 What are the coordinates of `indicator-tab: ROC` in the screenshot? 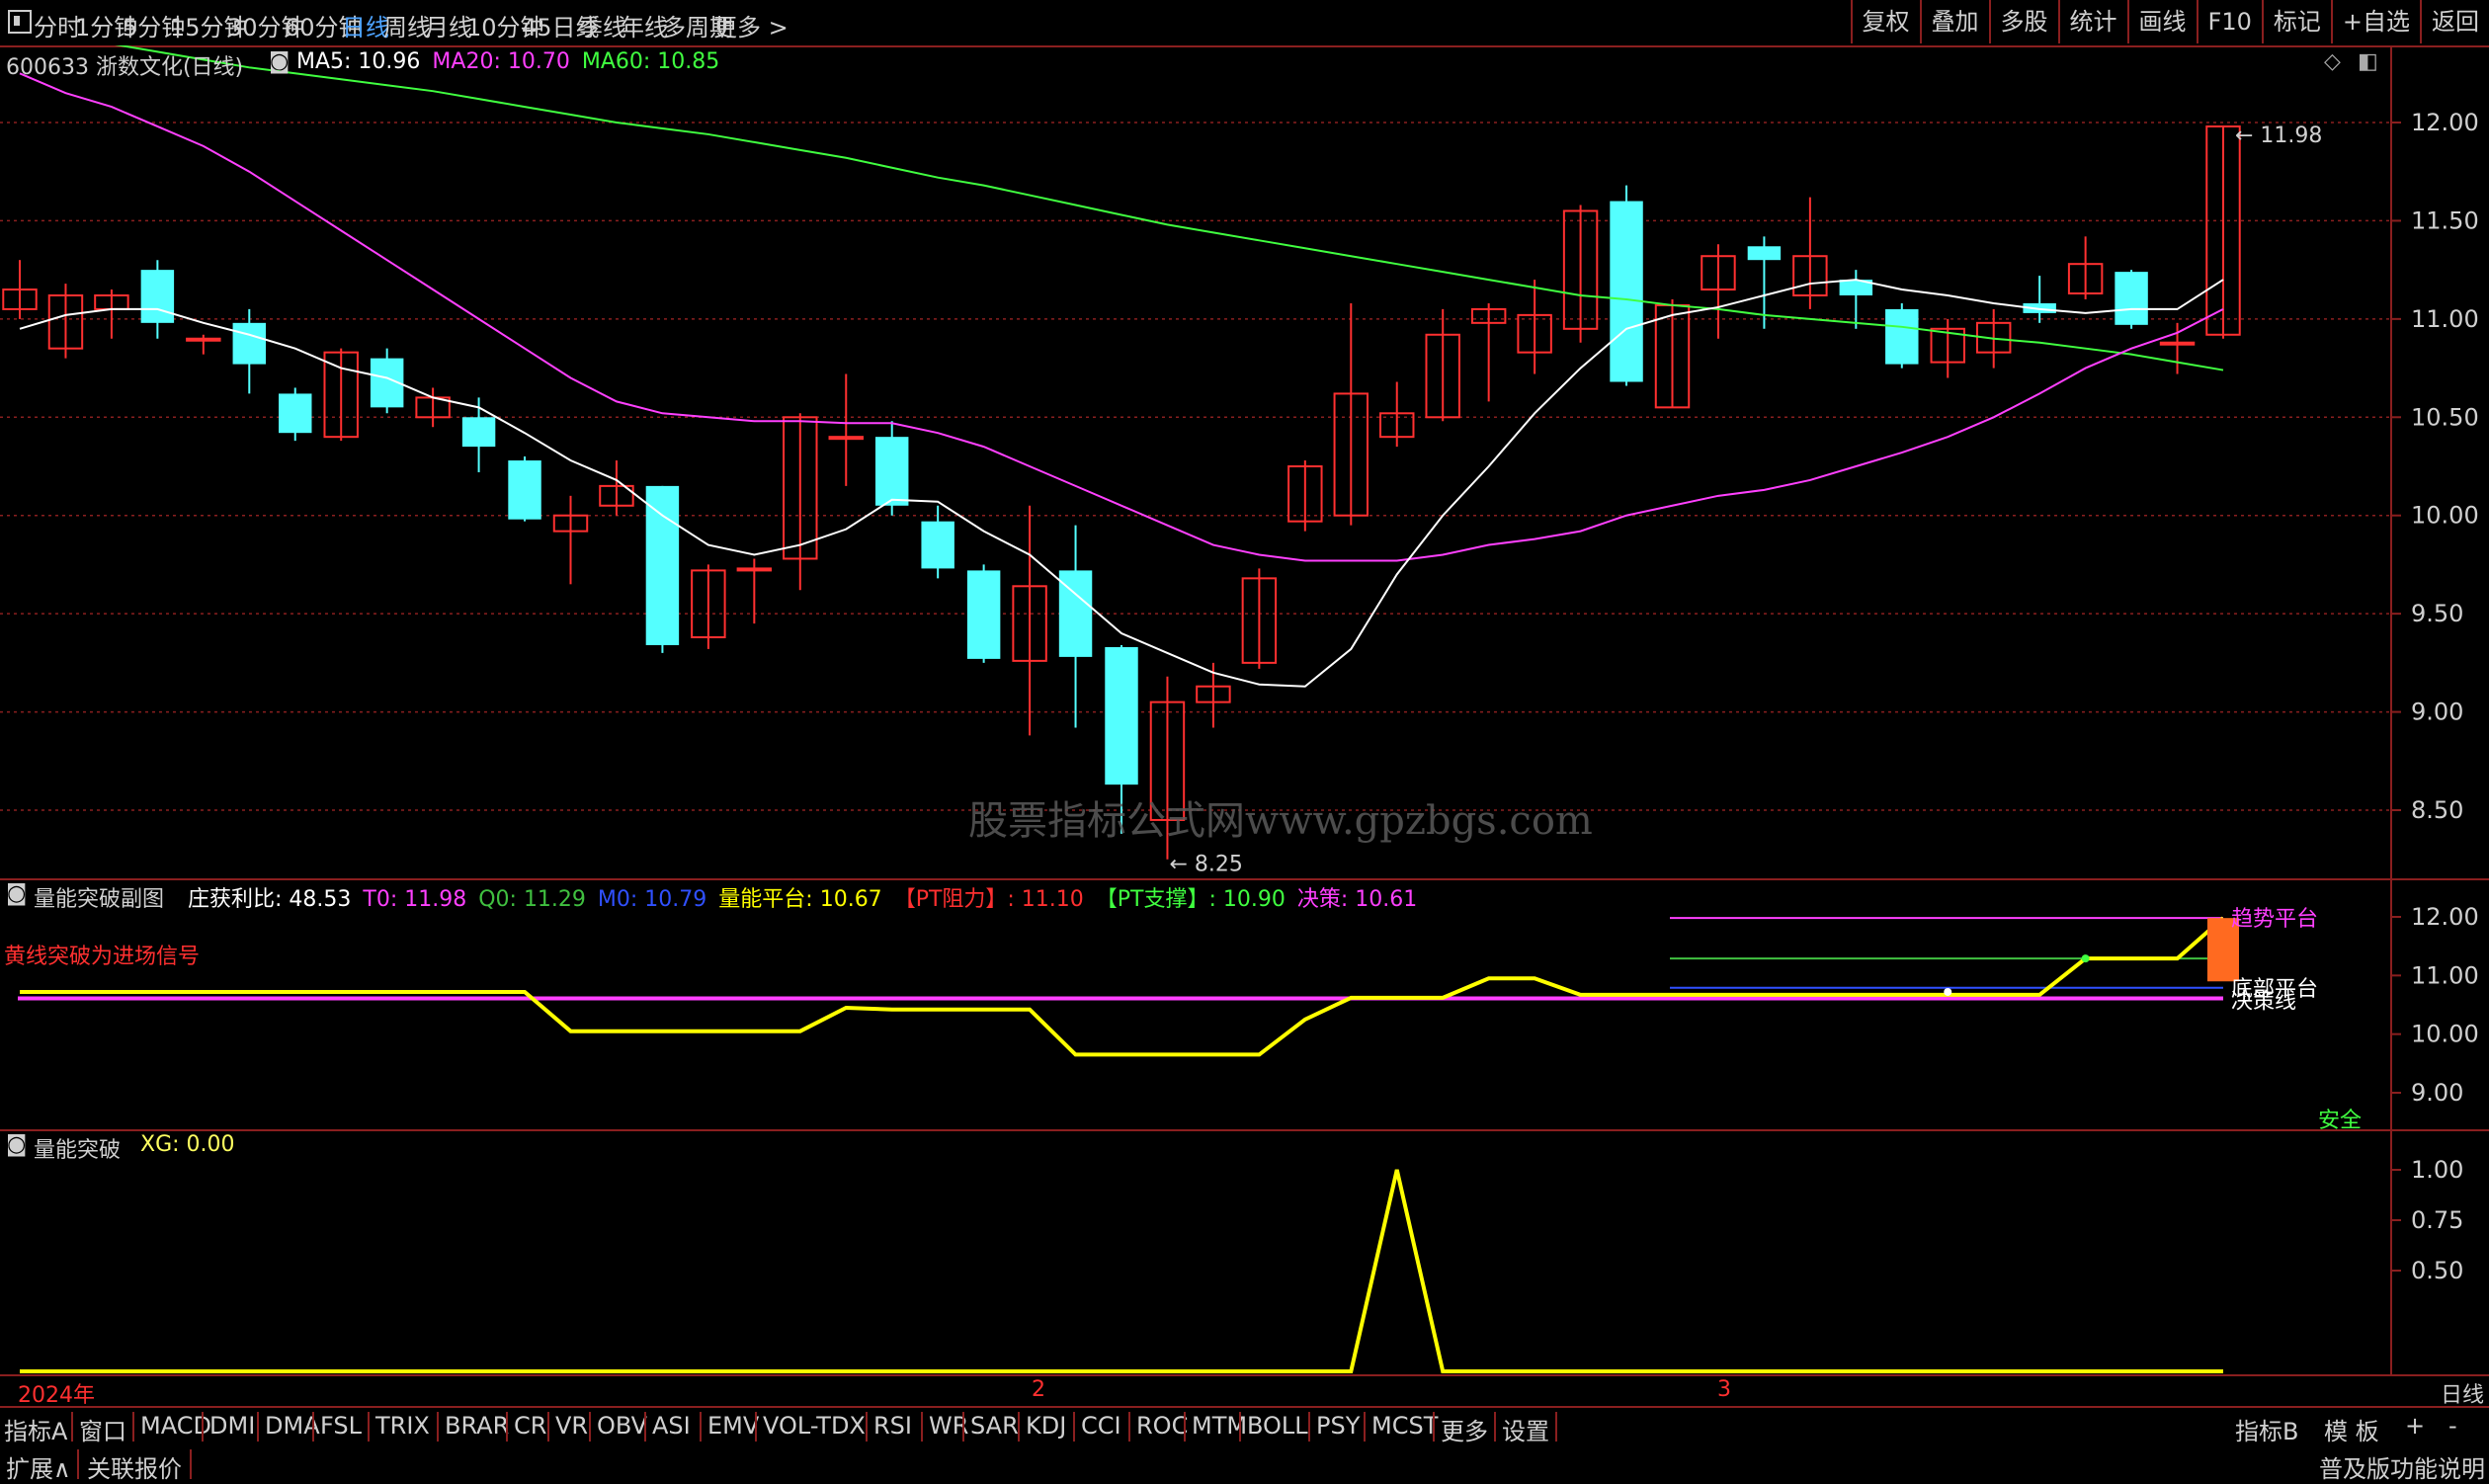 It's located at (1162, 1426).